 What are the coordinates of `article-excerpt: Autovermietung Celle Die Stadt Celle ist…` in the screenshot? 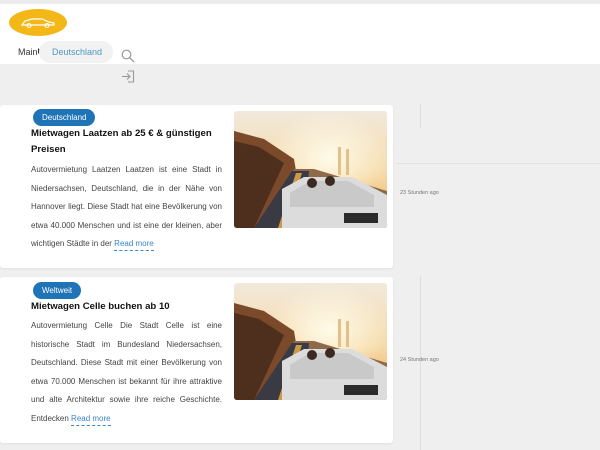 It's located at (126, 372).